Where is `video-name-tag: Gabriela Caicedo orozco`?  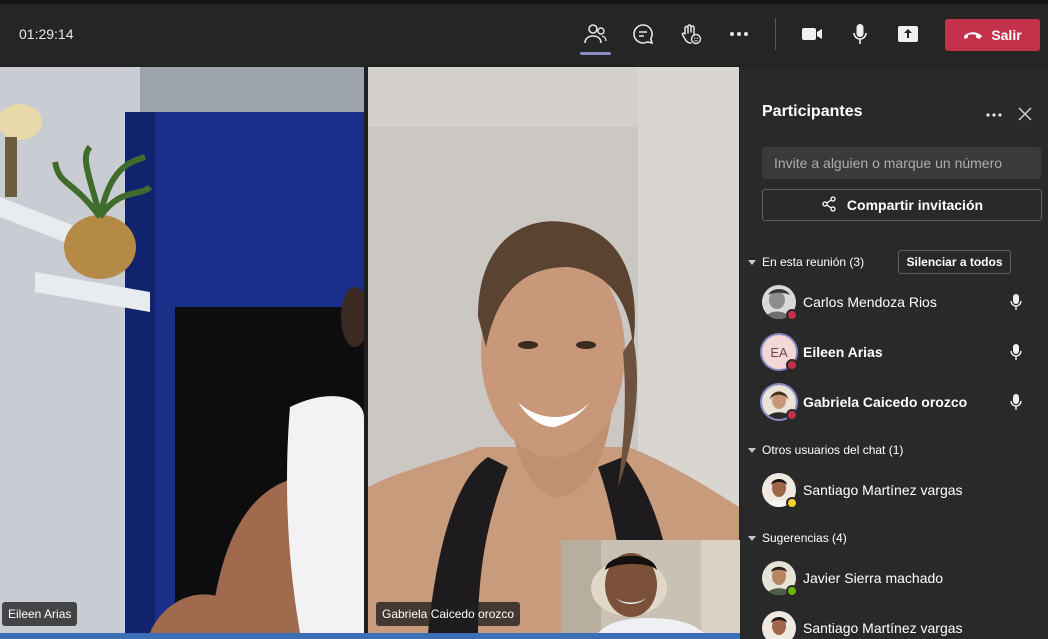
video-name-tag: Gabriela Caicedo orozco is located at coordinates (448, 614).